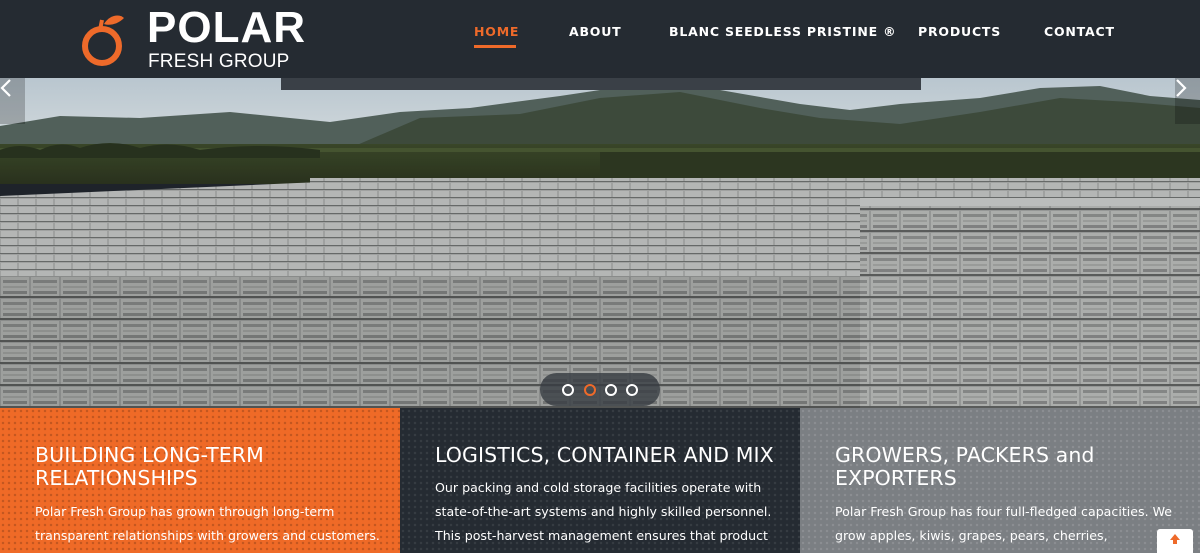  What do you see at coordinates (103, 40) in the screenshot?
I see `fruit-logo-icon` at bounding box center [103, 40].